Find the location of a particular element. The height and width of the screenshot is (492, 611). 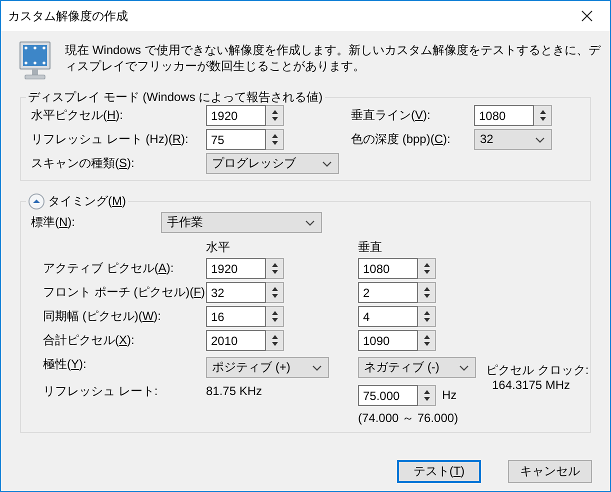

number-field: 16 is located at coordinates (236, 316).